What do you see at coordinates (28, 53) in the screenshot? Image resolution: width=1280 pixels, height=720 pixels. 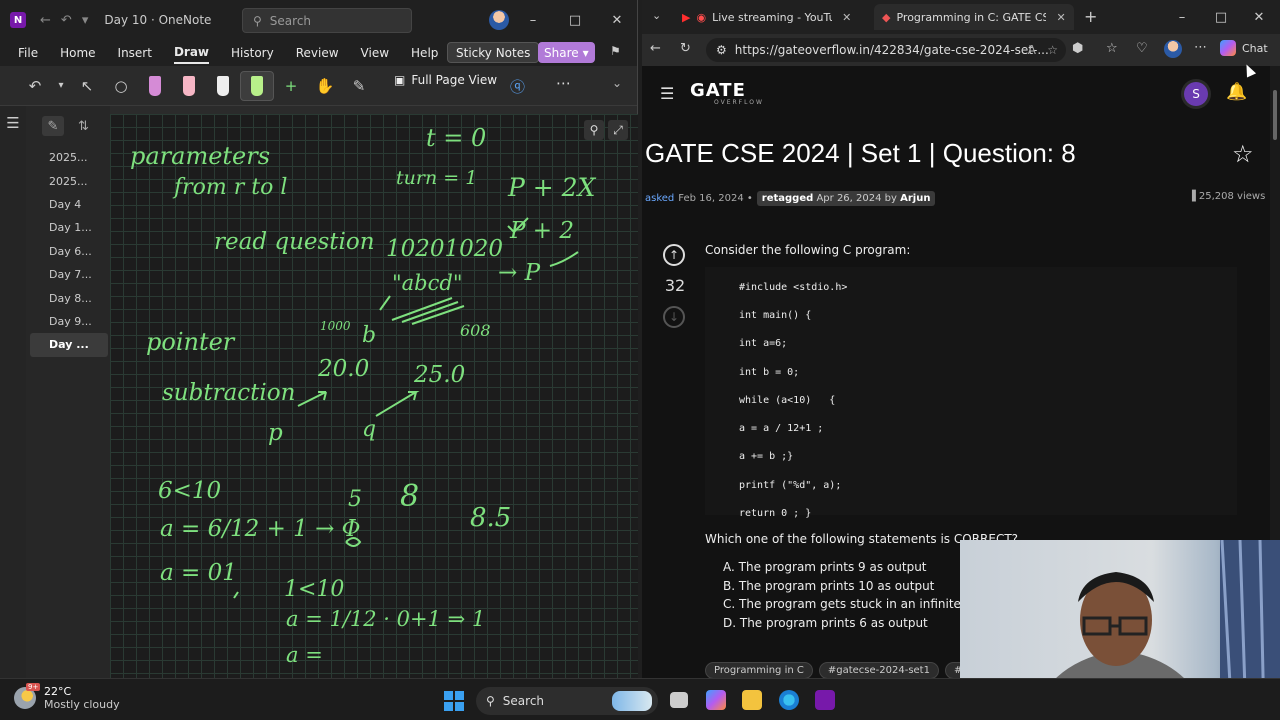 I see `menu-file: File` at bounding box center [28, 53].